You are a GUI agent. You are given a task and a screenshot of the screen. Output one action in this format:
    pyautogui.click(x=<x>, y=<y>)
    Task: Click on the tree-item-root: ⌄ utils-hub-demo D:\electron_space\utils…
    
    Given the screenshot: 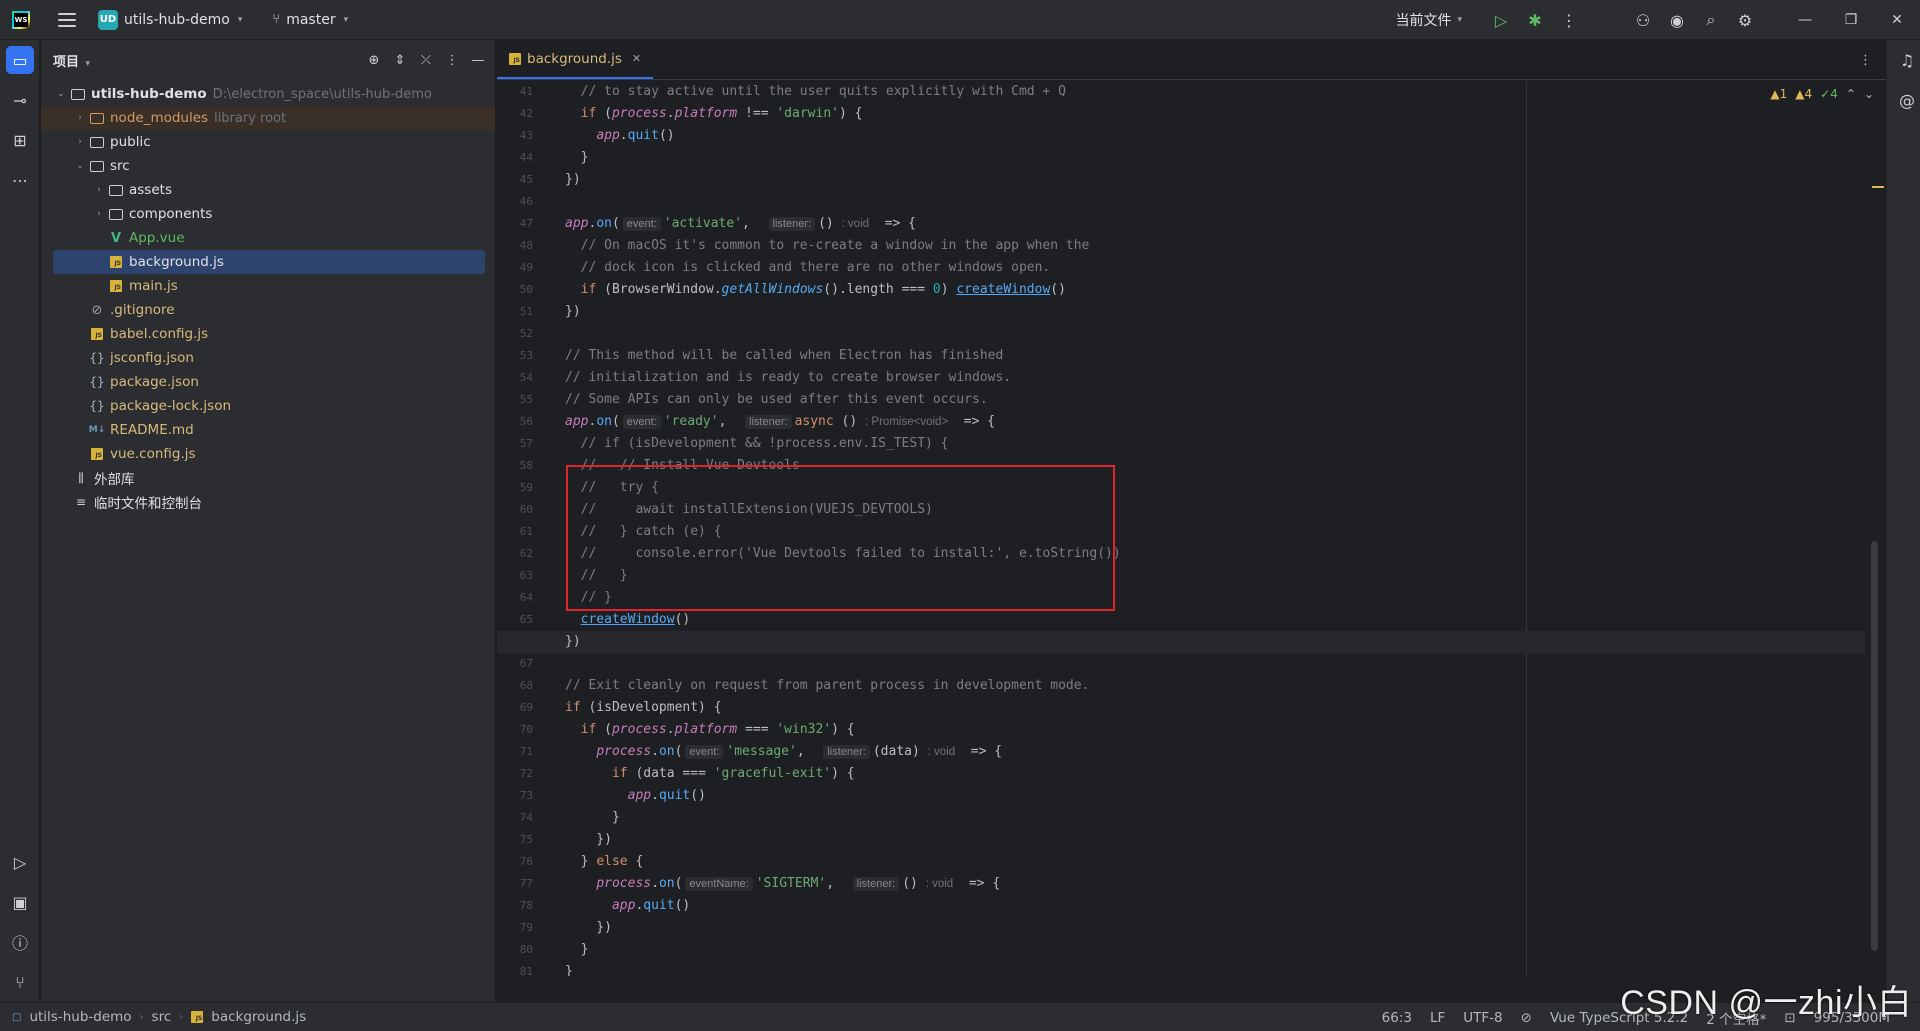 What is the action you would take?
    pyautogui.click(x=268, y=94)
    